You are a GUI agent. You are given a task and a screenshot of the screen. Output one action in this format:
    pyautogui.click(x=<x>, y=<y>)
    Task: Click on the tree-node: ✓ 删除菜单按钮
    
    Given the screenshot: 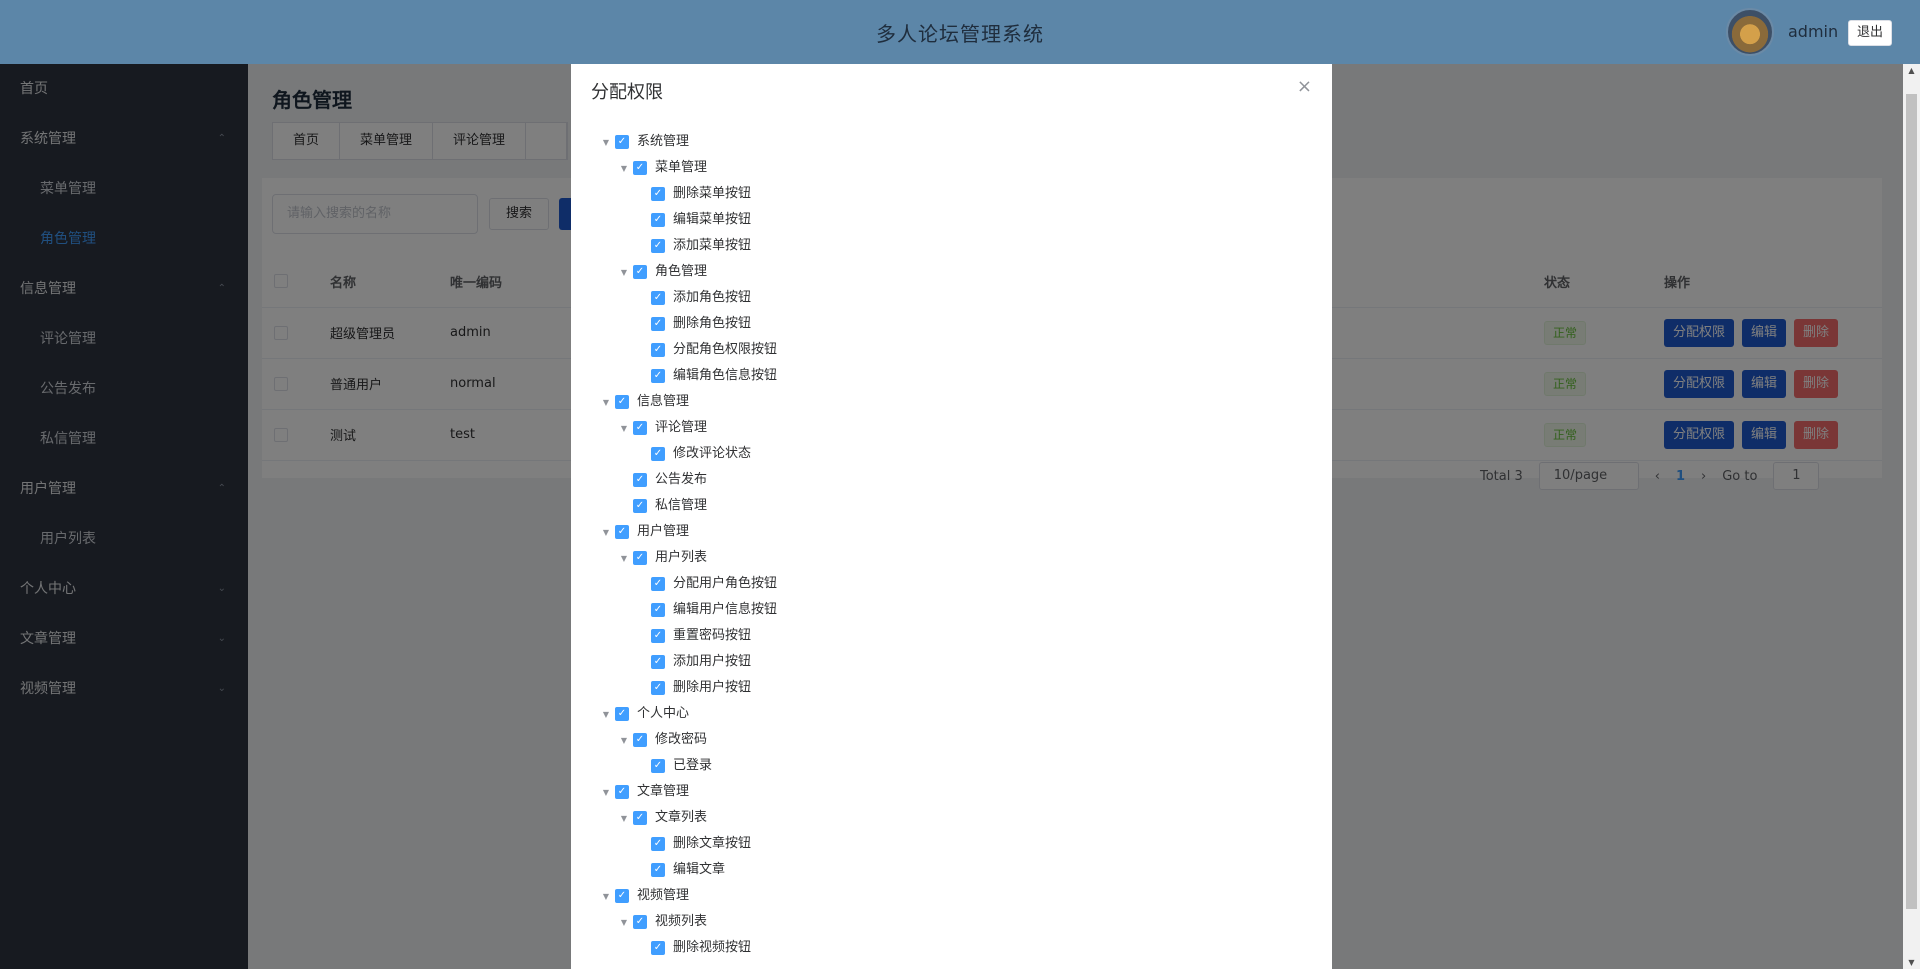 What is the action you would take?
    pyautogui.click(x=687, y=194)
    